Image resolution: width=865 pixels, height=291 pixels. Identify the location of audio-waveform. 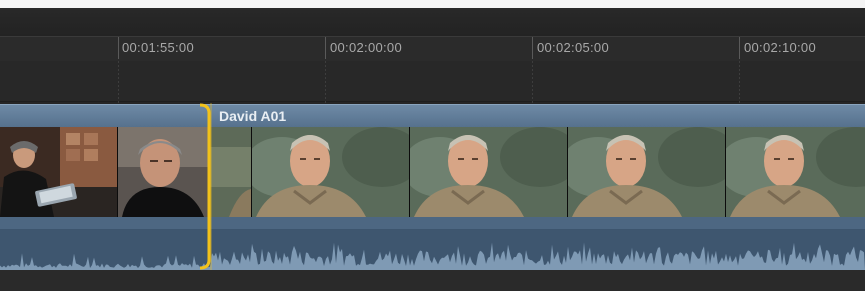
(432, 250).